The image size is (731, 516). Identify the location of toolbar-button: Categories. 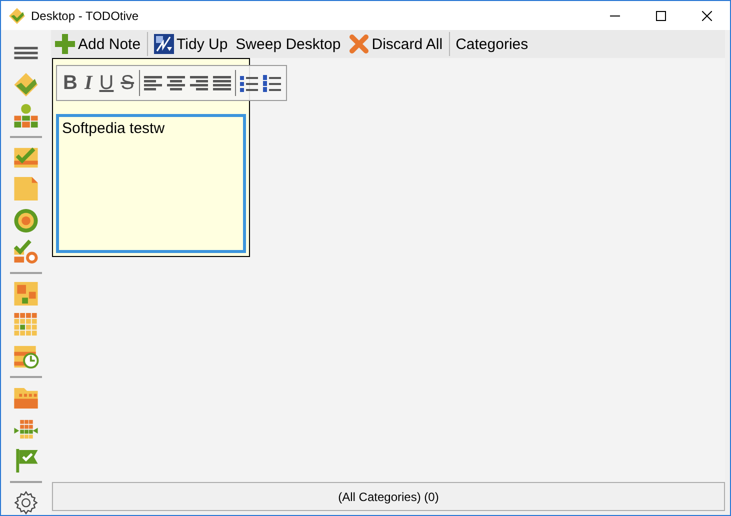
(492, 44).